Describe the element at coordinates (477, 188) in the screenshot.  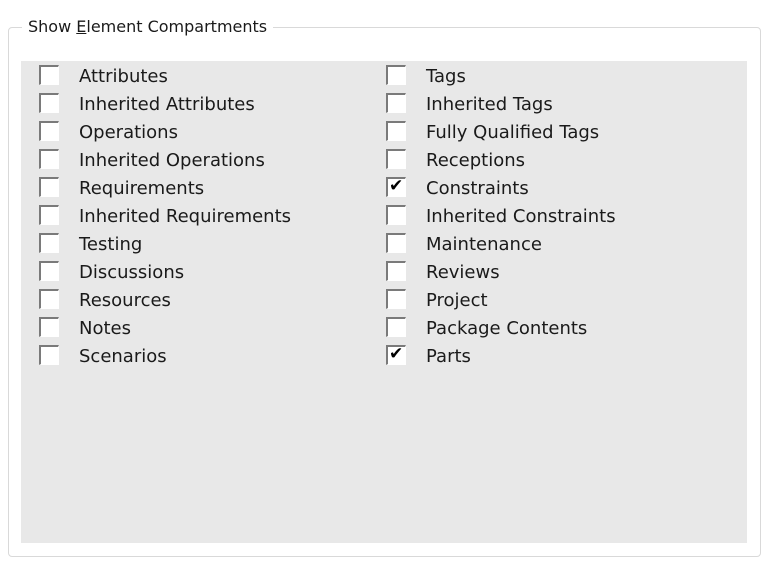
I see `checkbox-label: Constraints` at that location.